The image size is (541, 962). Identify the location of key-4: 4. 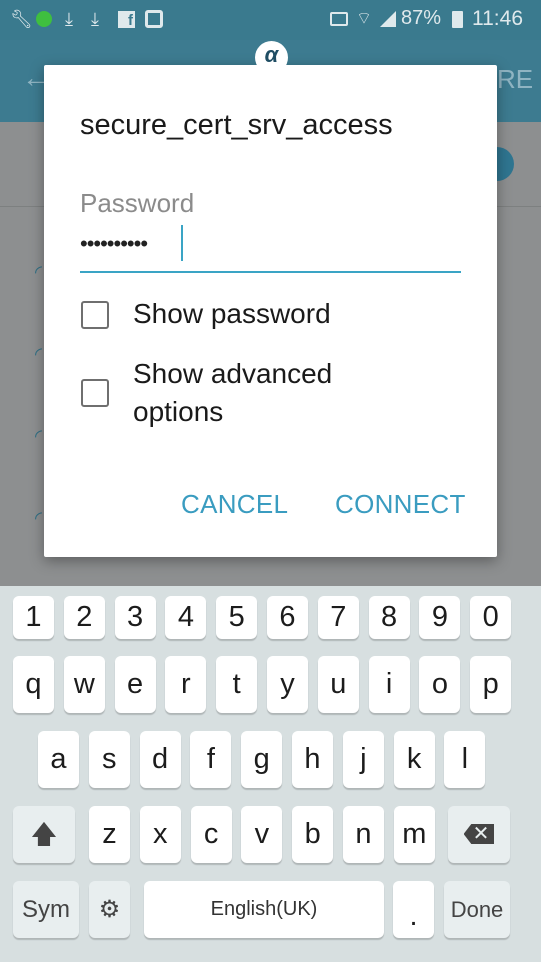
(186, 617).